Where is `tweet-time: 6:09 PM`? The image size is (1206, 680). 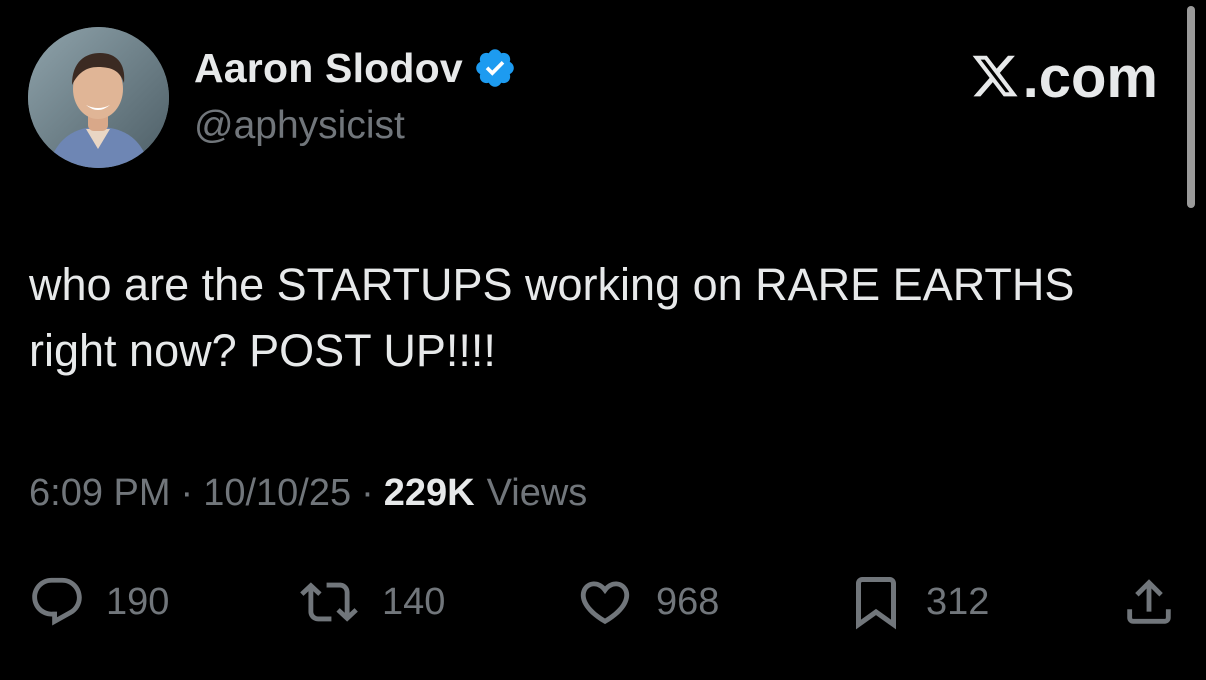 tweet-time: 6:09 PM is located at coordinates (100, 493).